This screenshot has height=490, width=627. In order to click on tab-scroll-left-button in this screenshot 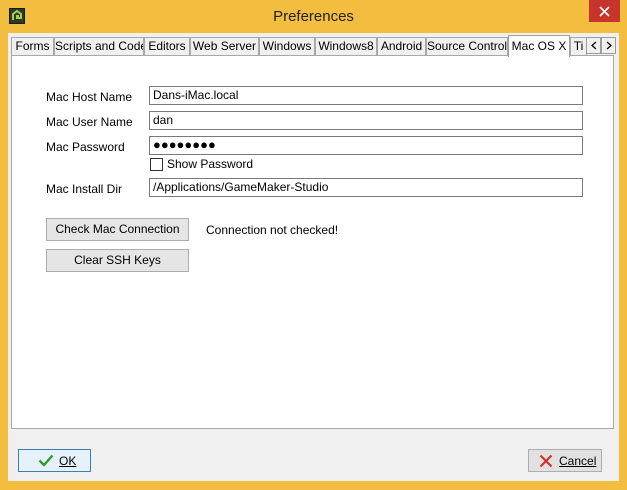, I will do `click(593, 45)`.